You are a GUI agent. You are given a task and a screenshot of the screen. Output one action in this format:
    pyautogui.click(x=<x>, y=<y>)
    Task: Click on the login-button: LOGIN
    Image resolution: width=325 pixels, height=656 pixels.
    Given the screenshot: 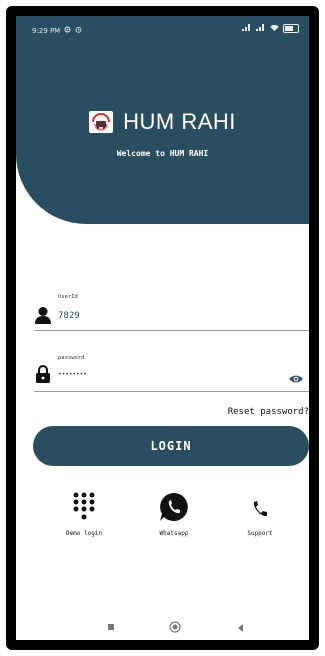 What is the action you would take?
    pyautogui.click(x=171, y=446)
    